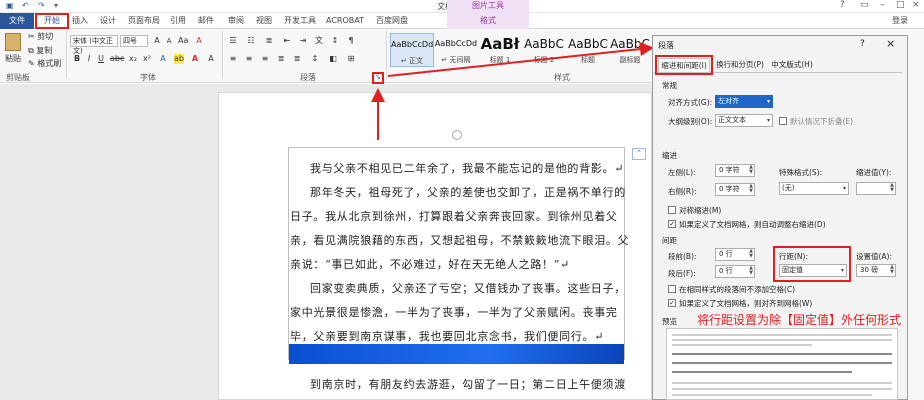 This screenshot has height=400, width=924. What do you see at coordinates (792, 270) in the screenshot?
I see `line-spacing-value: 固定值` at bounding box center [792, 270].